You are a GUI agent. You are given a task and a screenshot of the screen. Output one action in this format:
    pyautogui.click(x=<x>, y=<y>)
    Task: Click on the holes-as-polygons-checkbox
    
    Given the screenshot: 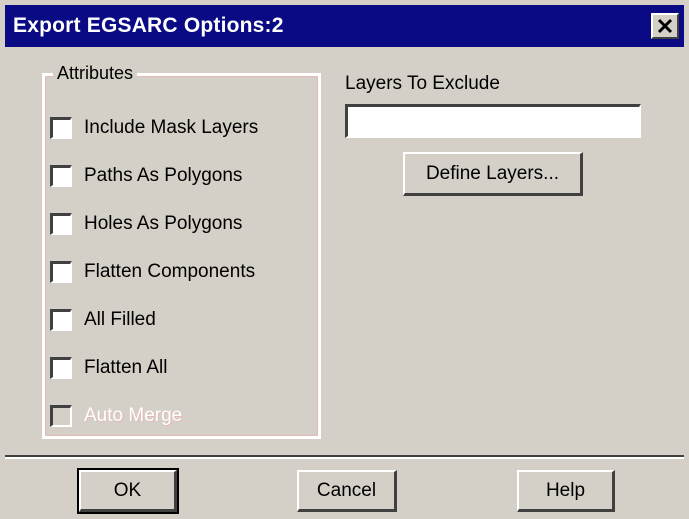 What is the action you would take?
    pyautogui.click(x=61, y=224)
    